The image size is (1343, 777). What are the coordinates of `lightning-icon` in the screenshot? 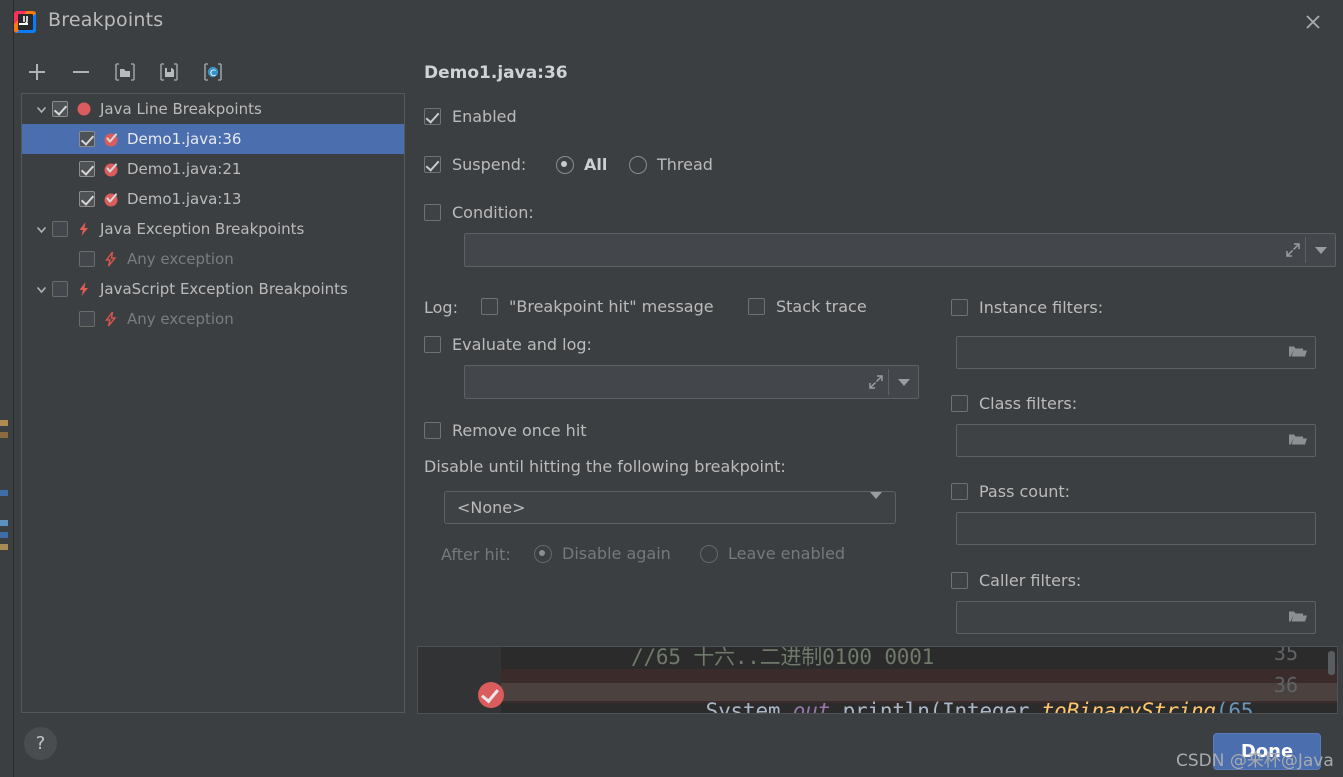 It's located at (86, 229).